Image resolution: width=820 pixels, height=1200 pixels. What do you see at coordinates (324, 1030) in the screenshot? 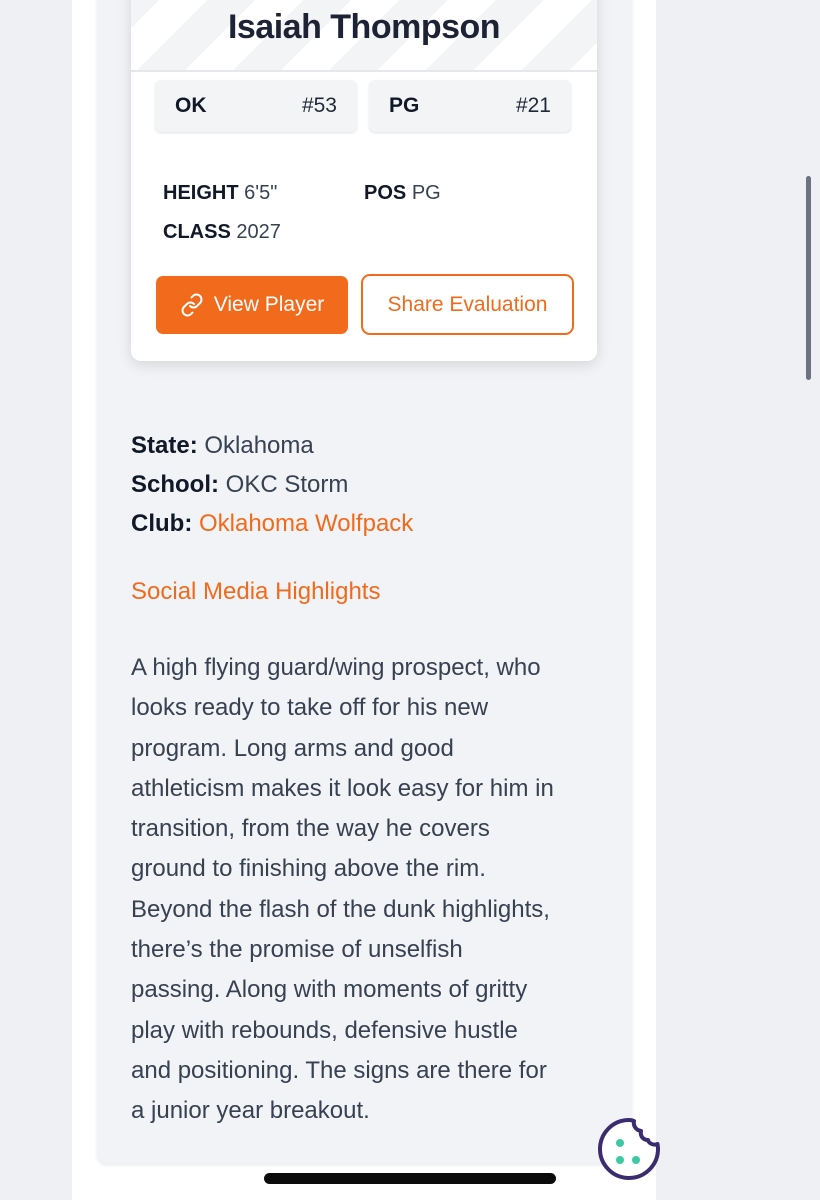
I see `bio-line: play with rebounds, defensive hustle` at bounding box center [324, 1030].